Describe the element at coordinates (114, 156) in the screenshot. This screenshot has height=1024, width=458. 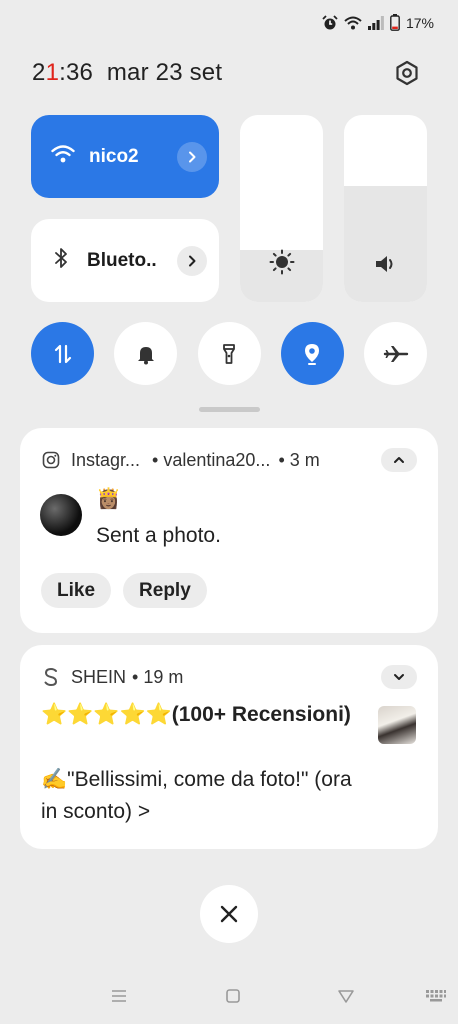
I see `wifi-network-label: nico2` at that location.